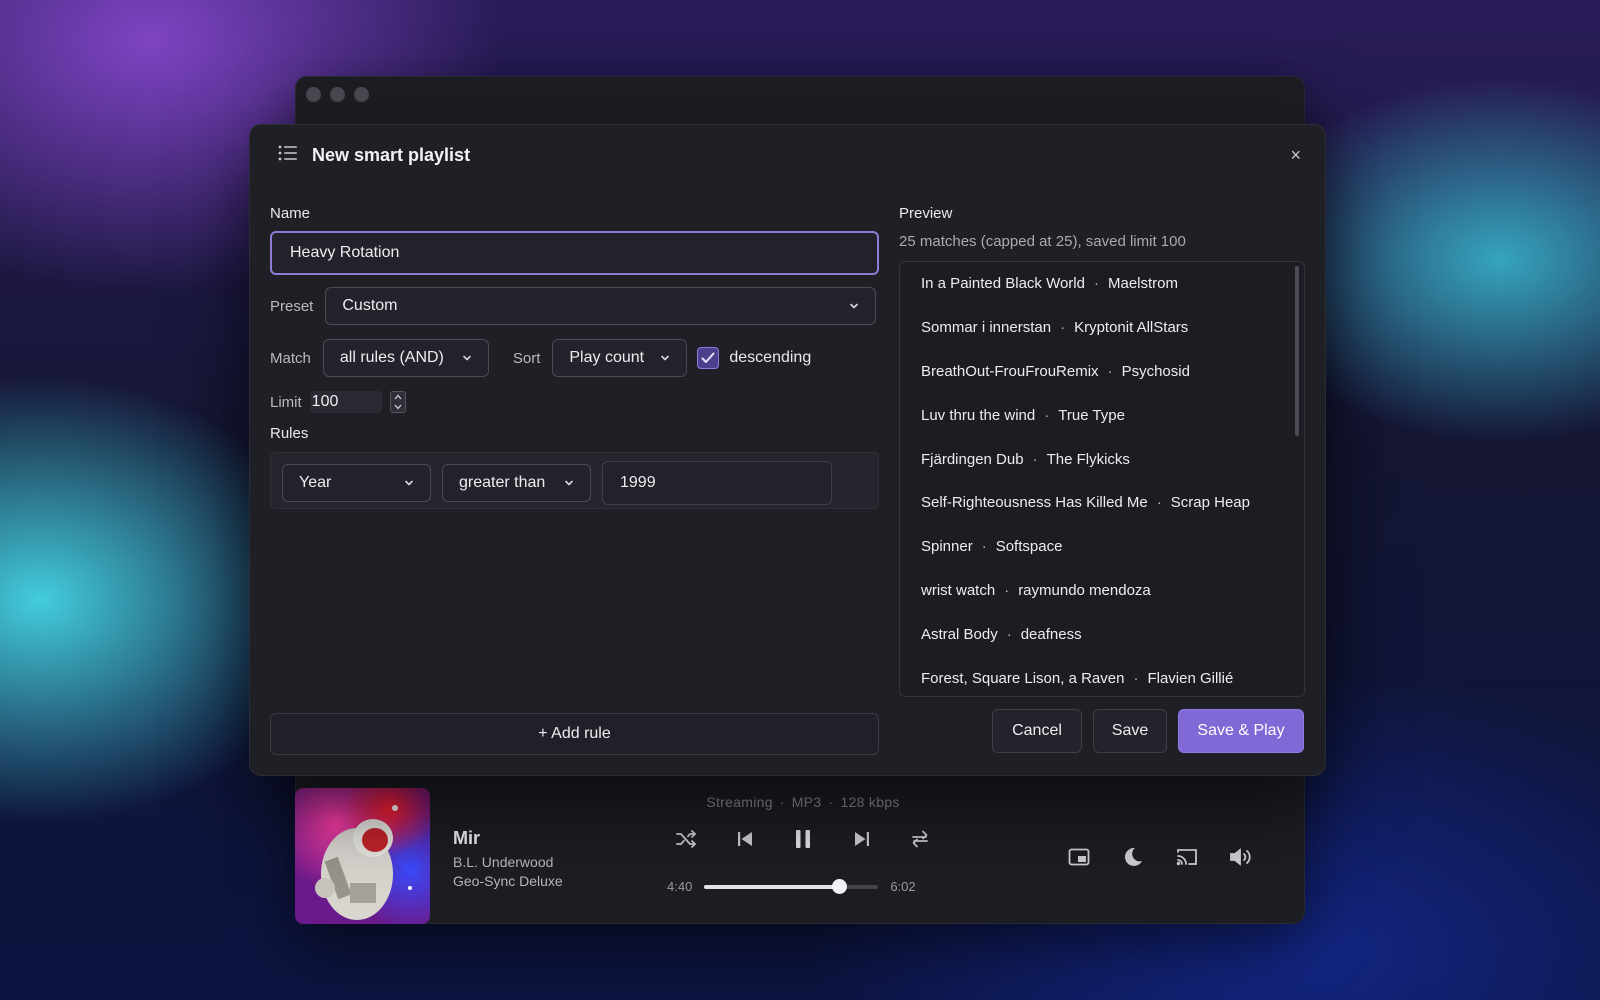 The height and width of the screenshot is (1000, 1600). Describe the element at coordinates (1190, 678) in the screenshot. I see `preview-item-artist: Flavien Gillié` at that location.